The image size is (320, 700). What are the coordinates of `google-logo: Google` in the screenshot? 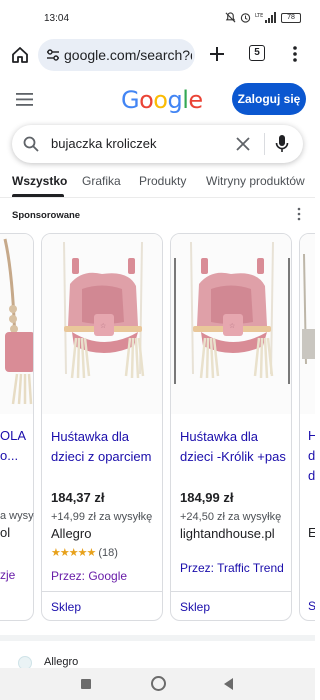 It's located at (162, 100).